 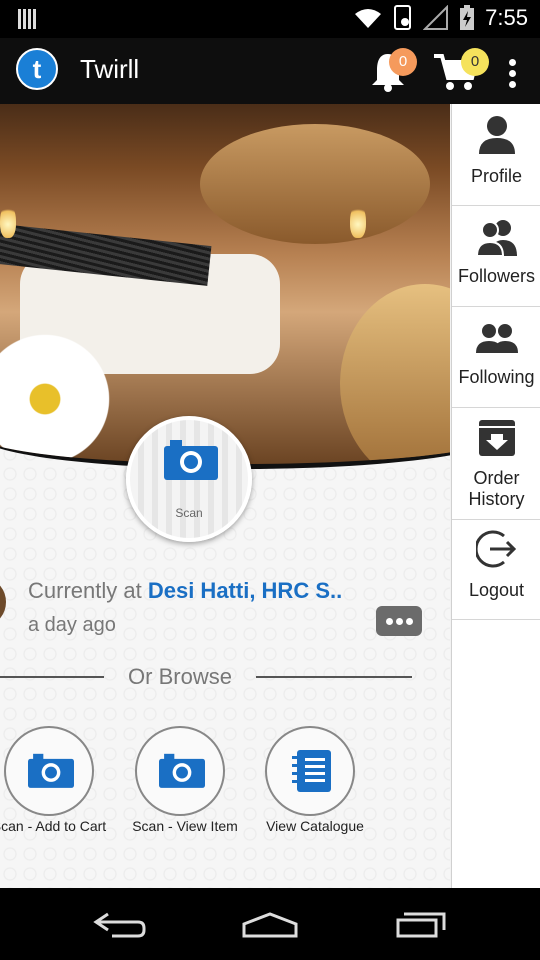 I want to click on side-menu-profile: Profile, so click(x=496, y=155).